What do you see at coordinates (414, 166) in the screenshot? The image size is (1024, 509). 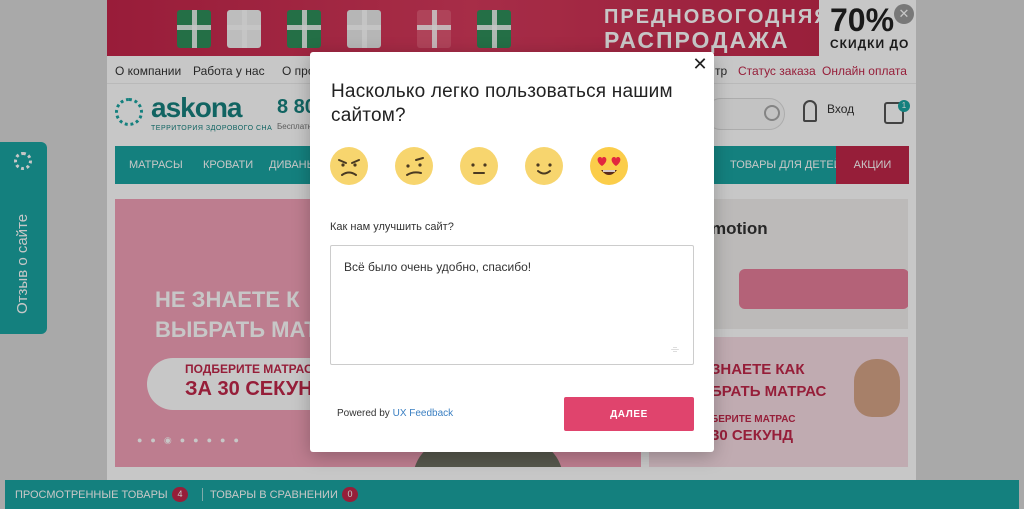 I see `confused-face-icon` at bounding box center [414, 166].